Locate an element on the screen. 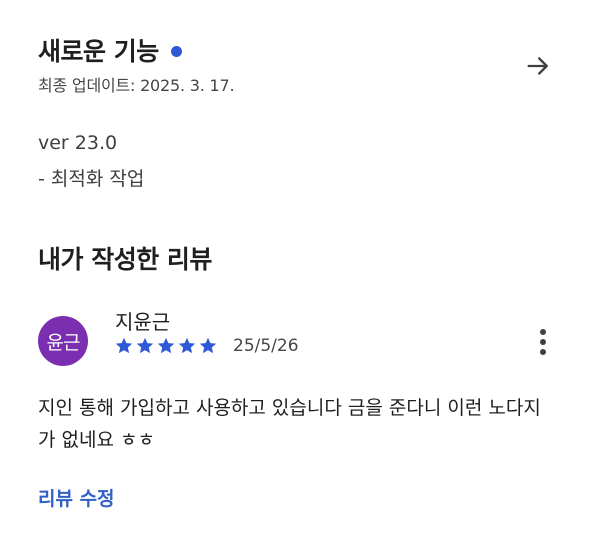 The image size is (600, 534). version-text: ver 23.0 is located at coordinates (78, 143).